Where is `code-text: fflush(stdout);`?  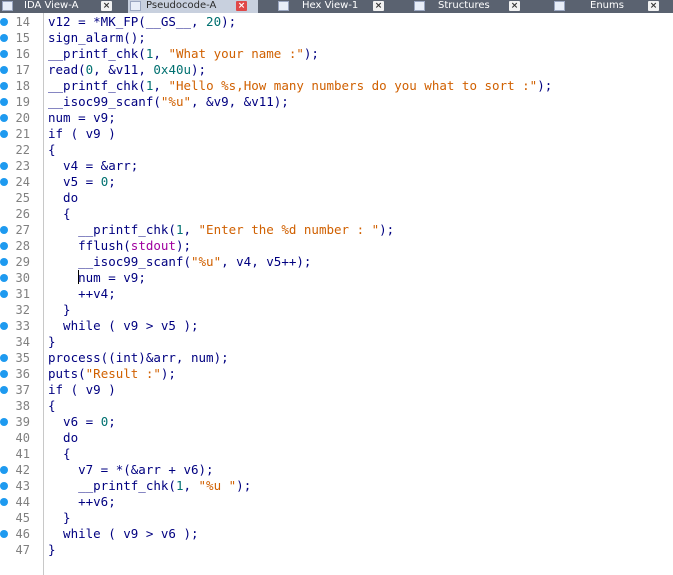 code-text: fflush(stdout); is located at coordinates (119, 246).